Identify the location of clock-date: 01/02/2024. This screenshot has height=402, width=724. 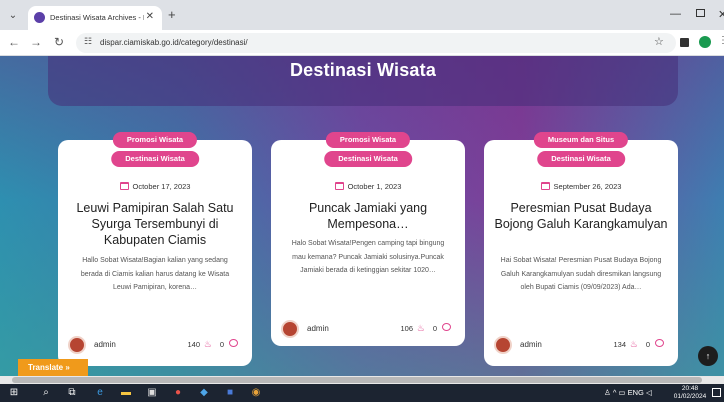
(690, 396).